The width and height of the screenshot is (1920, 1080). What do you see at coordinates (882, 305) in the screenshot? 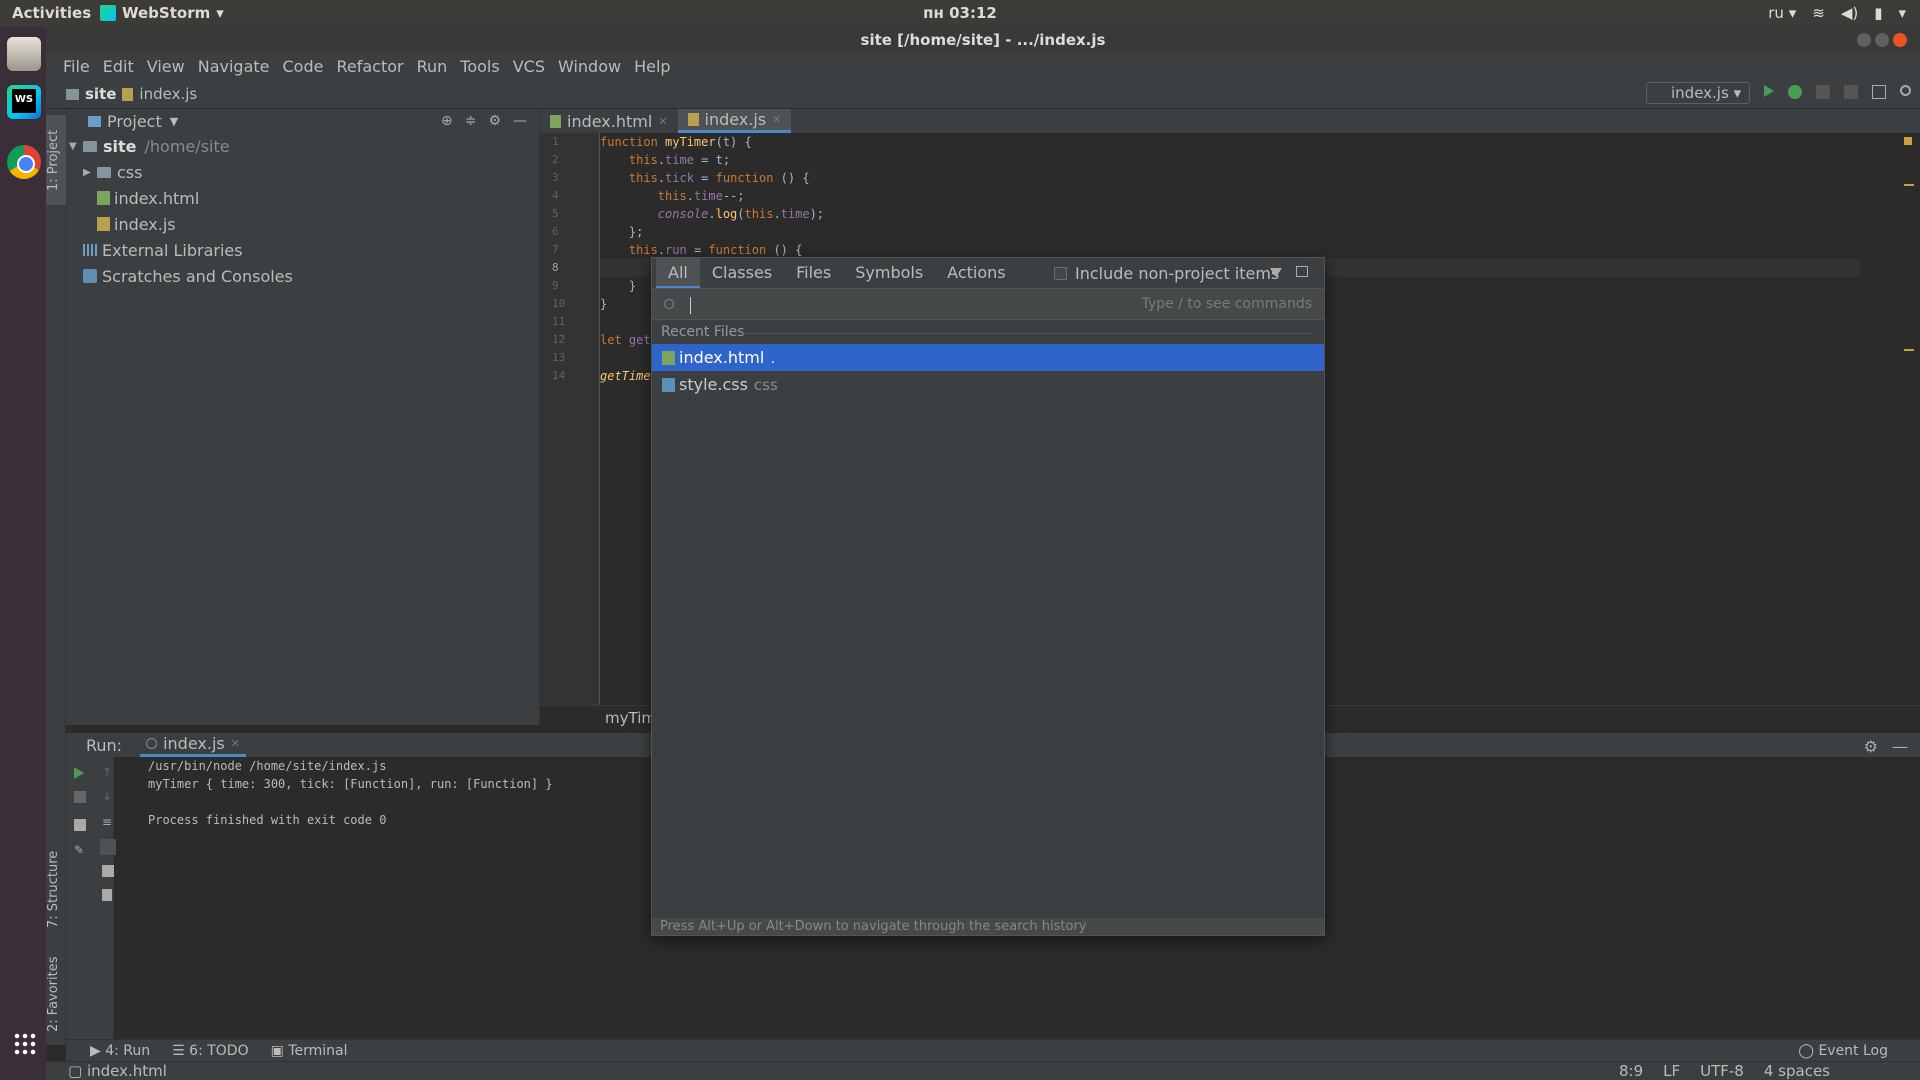
I see `search-input` at bounding box center [882, 305].